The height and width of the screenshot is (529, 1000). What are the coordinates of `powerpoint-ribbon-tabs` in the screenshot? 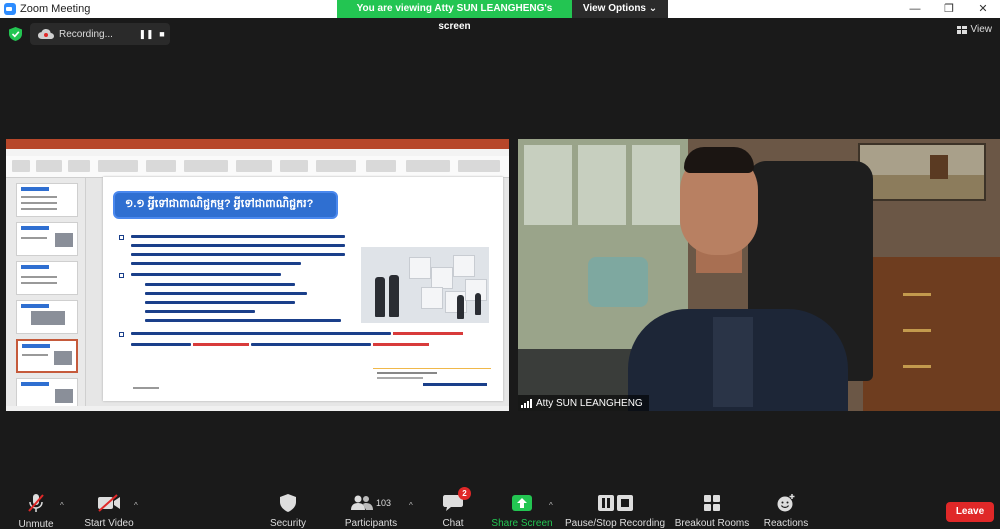 It's located at (257, 152).